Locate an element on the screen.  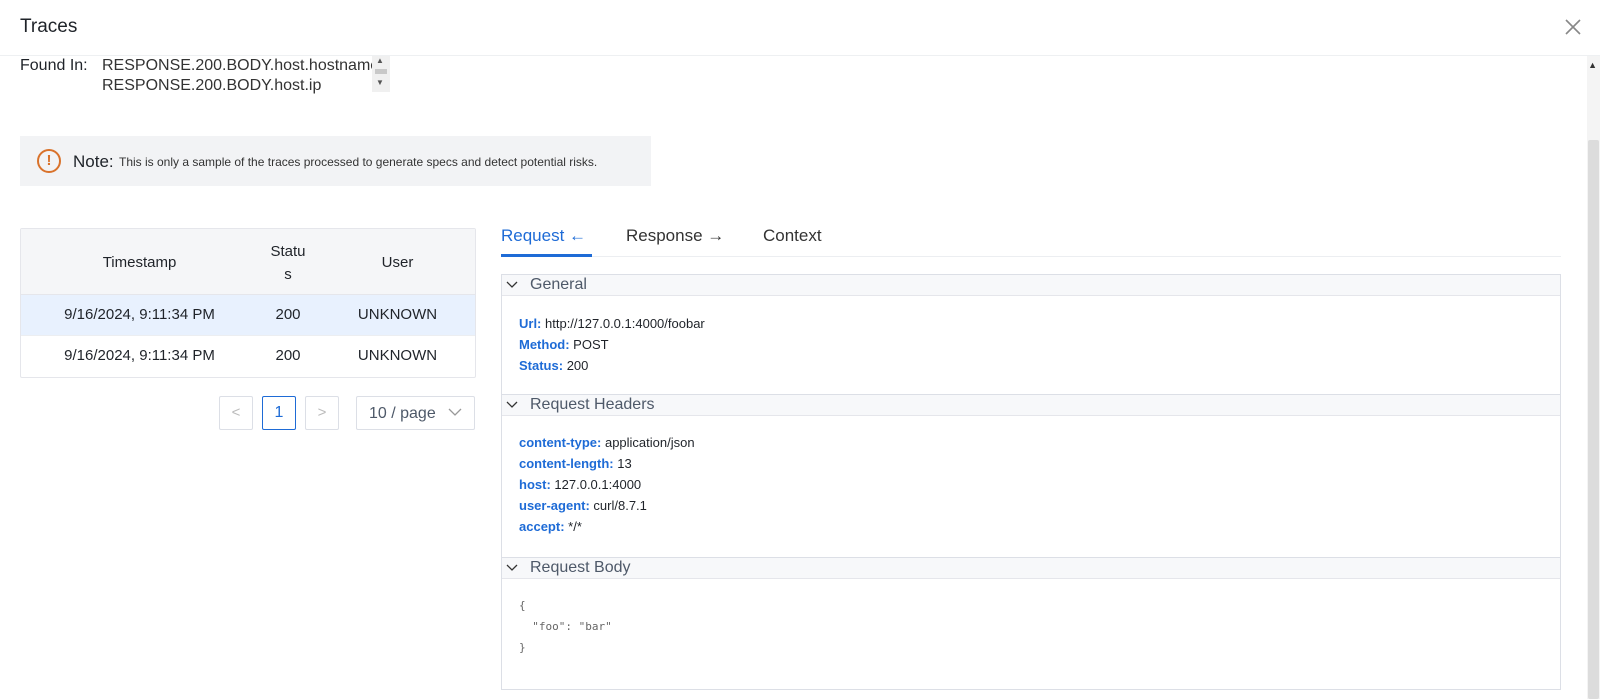
header-accept: accept: */* is located at coordinates (550, 526).